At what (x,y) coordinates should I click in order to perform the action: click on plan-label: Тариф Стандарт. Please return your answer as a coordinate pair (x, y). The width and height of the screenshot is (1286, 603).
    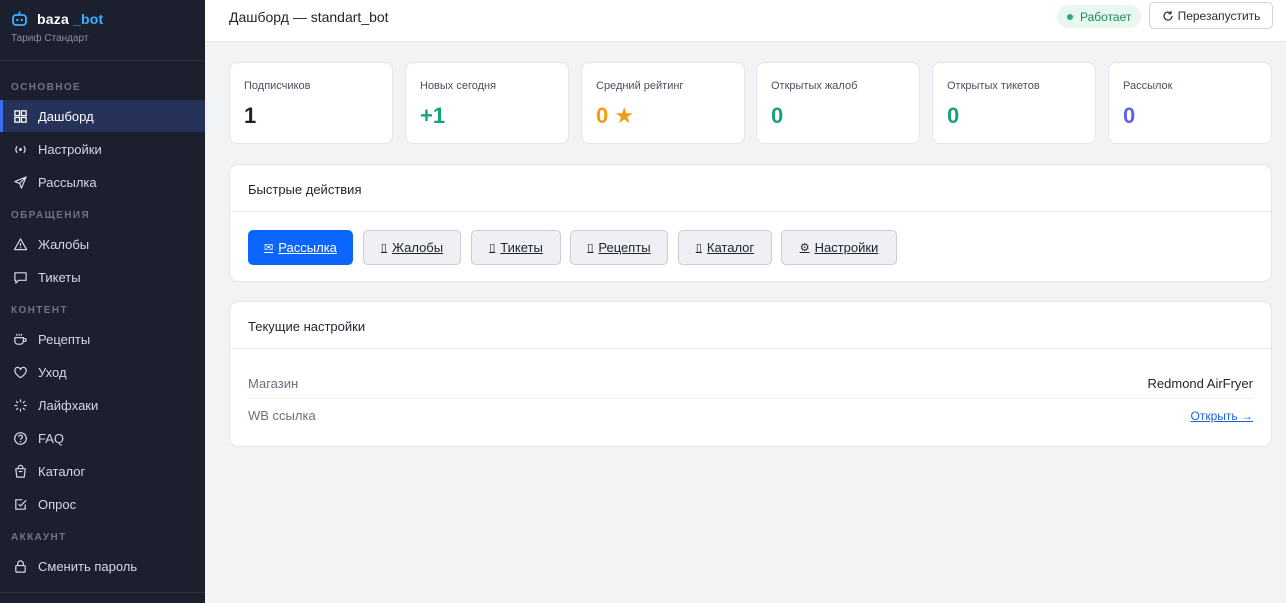
    Looking at the image, I should click on (50, 38).